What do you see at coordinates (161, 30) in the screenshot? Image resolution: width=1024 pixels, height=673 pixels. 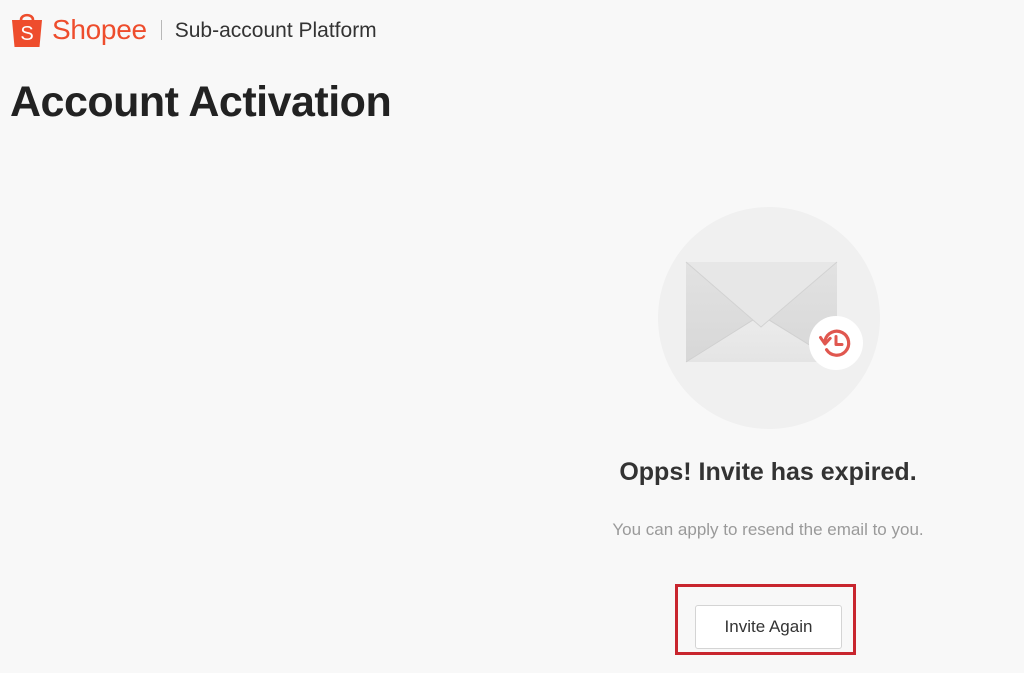 I see `header-divider` at bounding box center [161, 30].